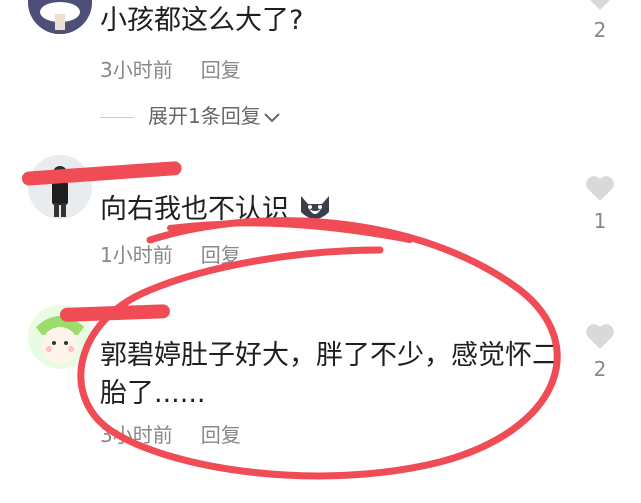 Image resolution: width=641 pixels, height=503 pixels. What do you see at coordinates (136, 255) in the screenshot?
I see `comment-time: 1小时前` at bounding box center [136, 255].